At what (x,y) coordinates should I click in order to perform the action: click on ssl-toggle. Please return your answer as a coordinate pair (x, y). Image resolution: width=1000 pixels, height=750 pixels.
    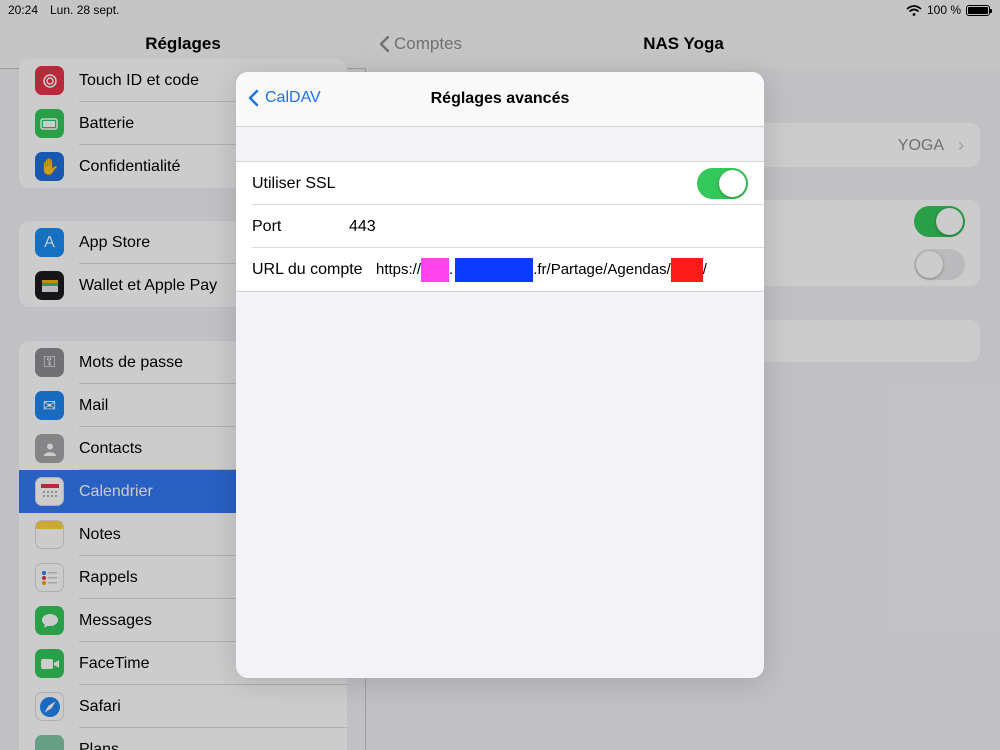
    Looking at the image, I should click on (722, 183).